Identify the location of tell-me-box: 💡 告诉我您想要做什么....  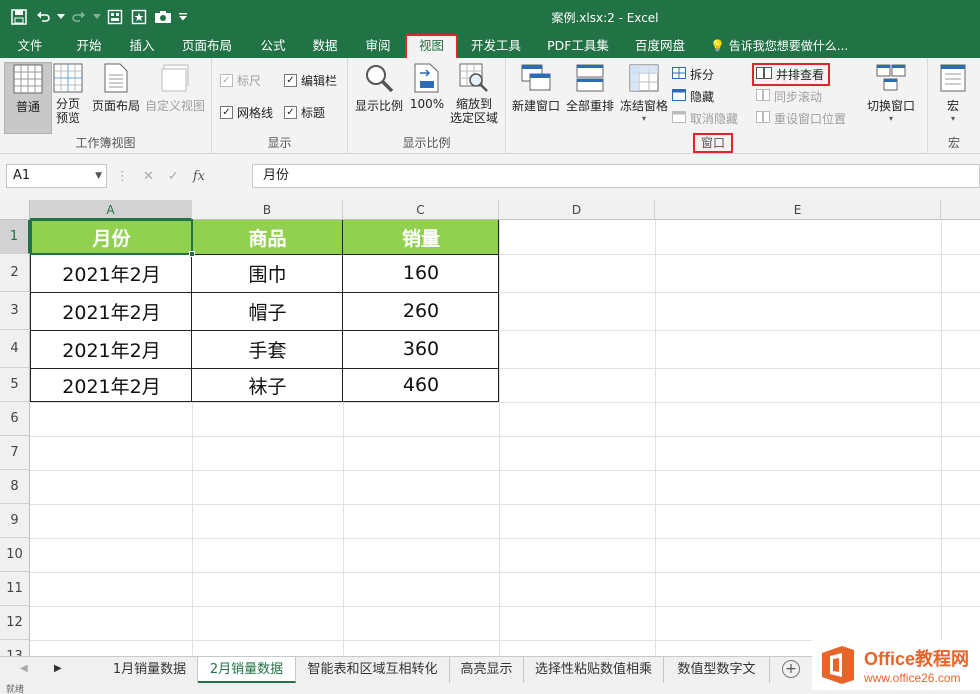
(779, 46).